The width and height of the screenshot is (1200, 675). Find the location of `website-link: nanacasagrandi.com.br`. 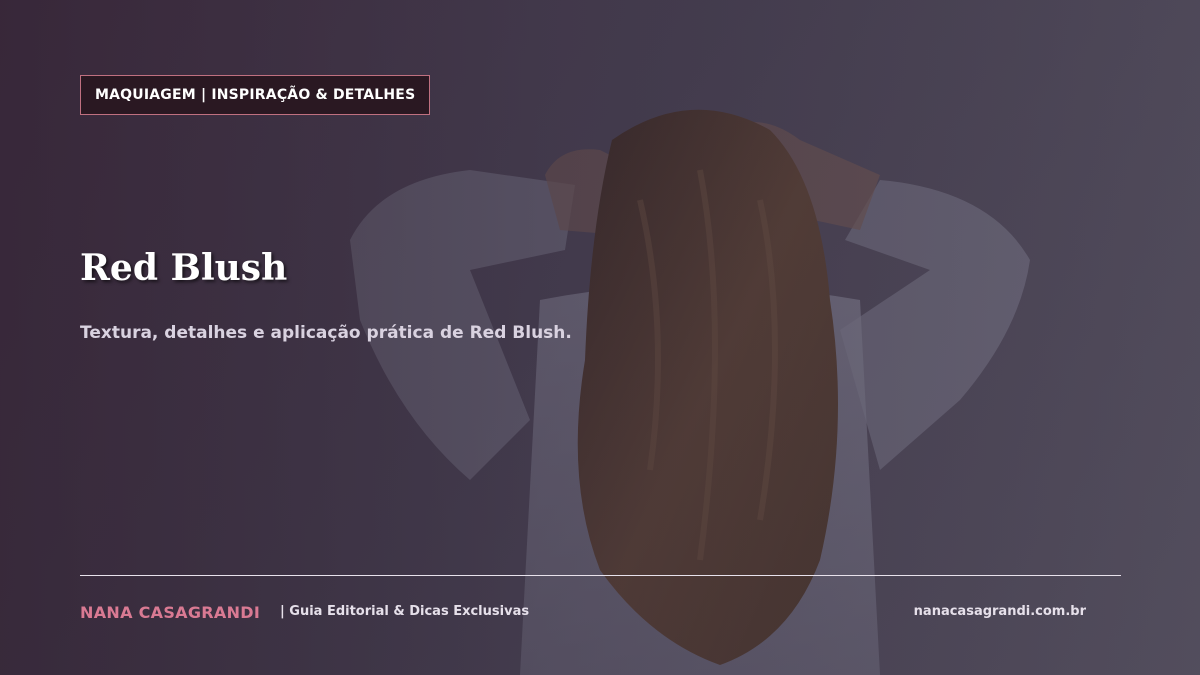

website-link: nanacasagrandi.com.br is located at coordinates (1000, 611).